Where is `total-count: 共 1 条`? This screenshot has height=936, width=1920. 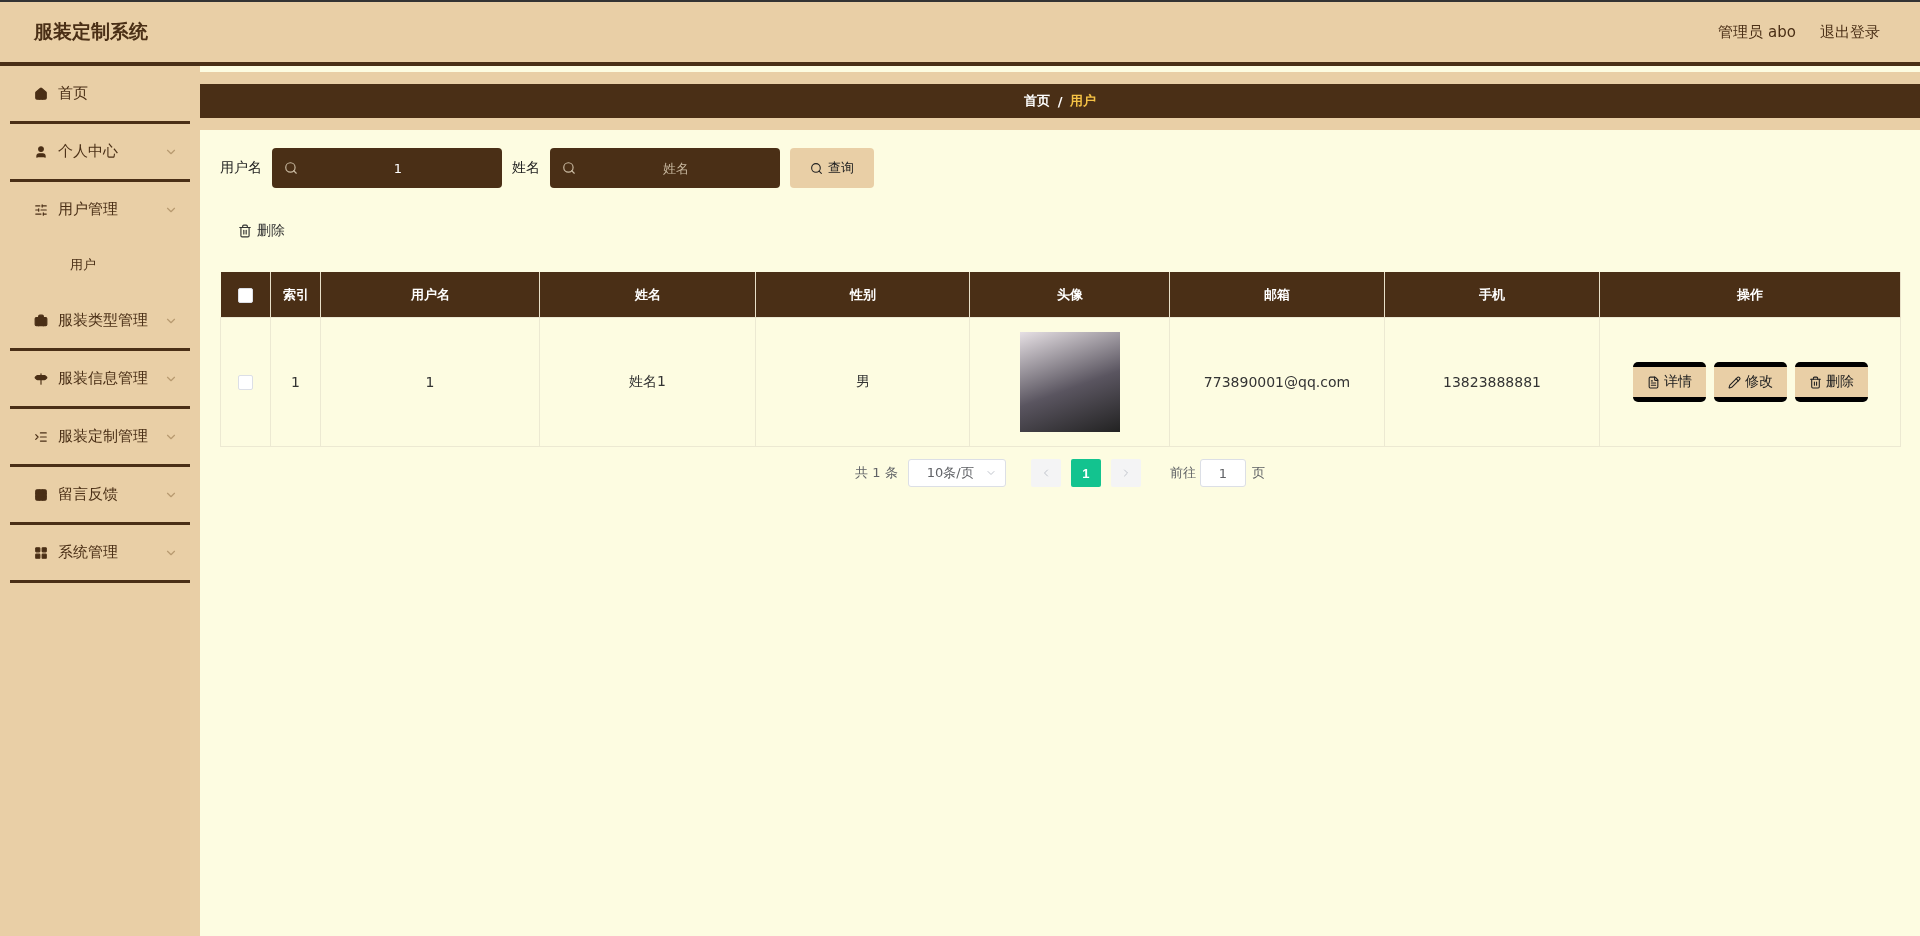
total-count: 共 1 条 is located at coordinates (876, 473).